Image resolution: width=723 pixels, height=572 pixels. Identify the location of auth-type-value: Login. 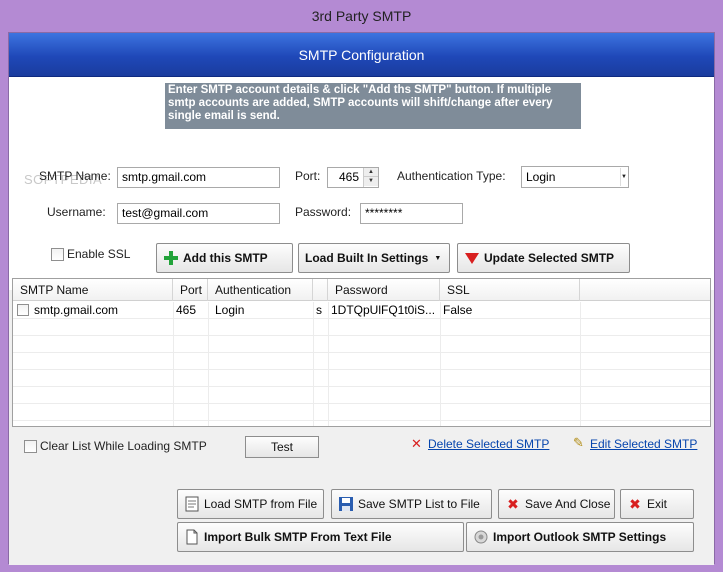
(541, 177).